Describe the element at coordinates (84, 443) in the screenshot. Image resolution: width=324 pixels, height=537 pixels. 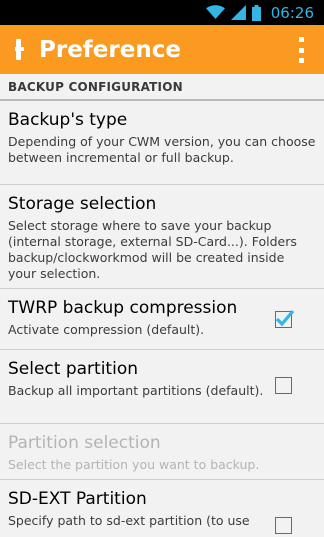
I see `pref-title: Partition selection` at that location.